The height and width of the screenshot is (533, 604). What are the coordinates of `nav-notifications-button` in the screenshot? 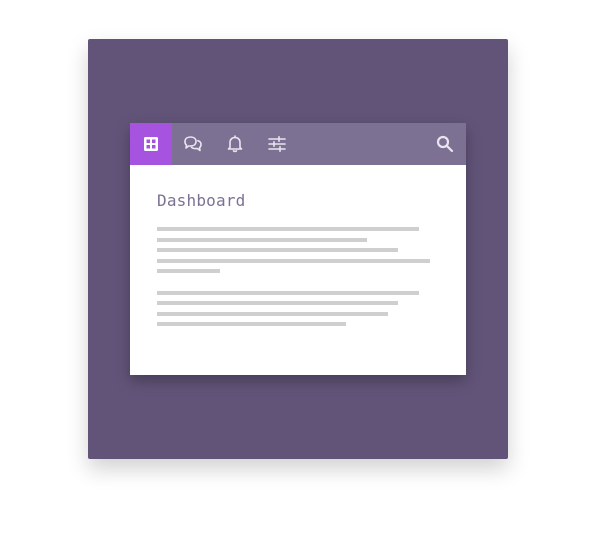 It's located at (235, 144).